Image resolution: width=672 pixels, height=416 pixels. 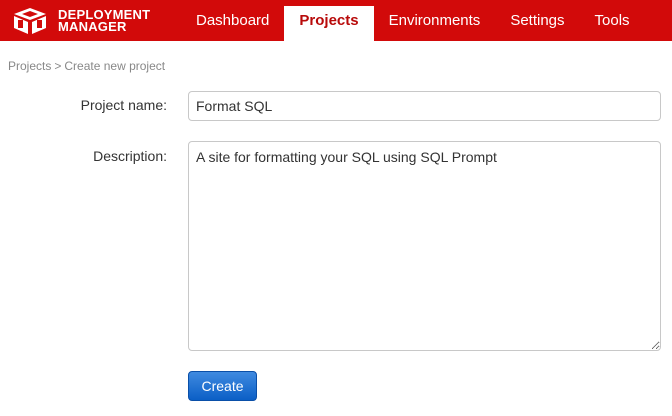 What do you see at coordinates (232, 20) in the screenshot?
I see `nav-dashboard: Dashboard` at bounding box center [232, 20].